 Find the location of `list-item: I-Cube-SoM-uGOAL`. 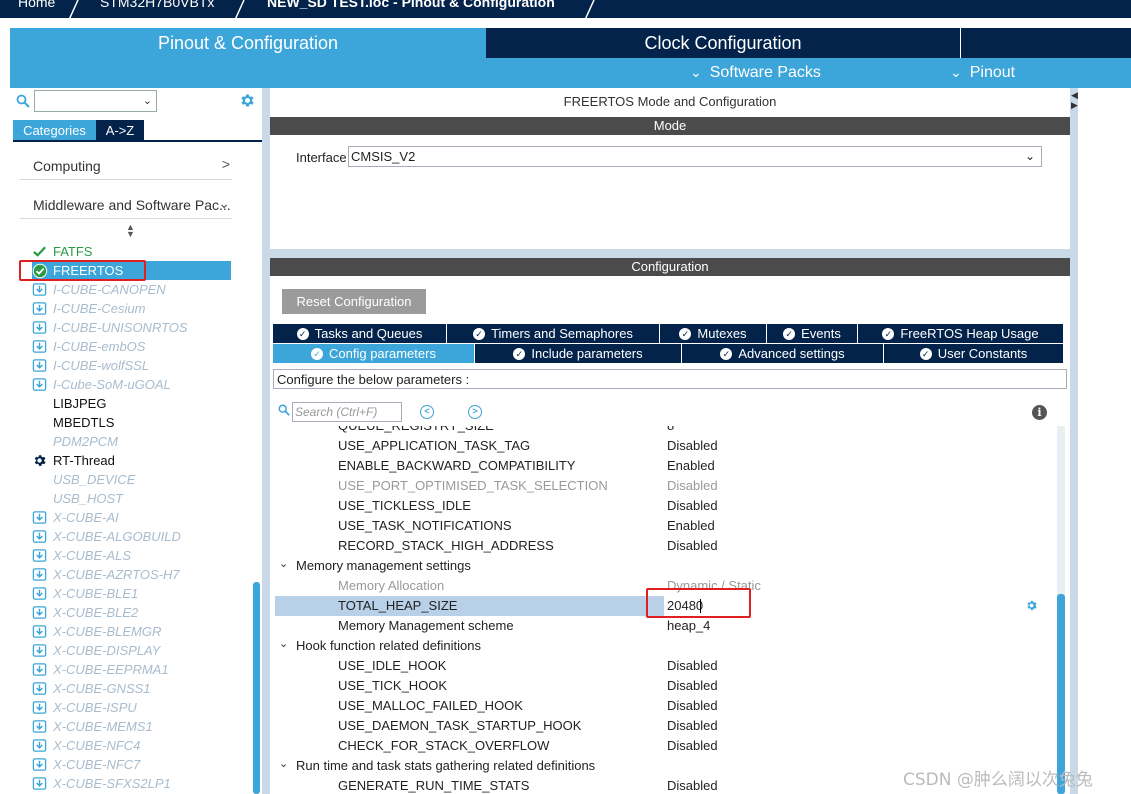

list-item: I-Cube-SoM-uGOAL is located at coordinates (132, 384).